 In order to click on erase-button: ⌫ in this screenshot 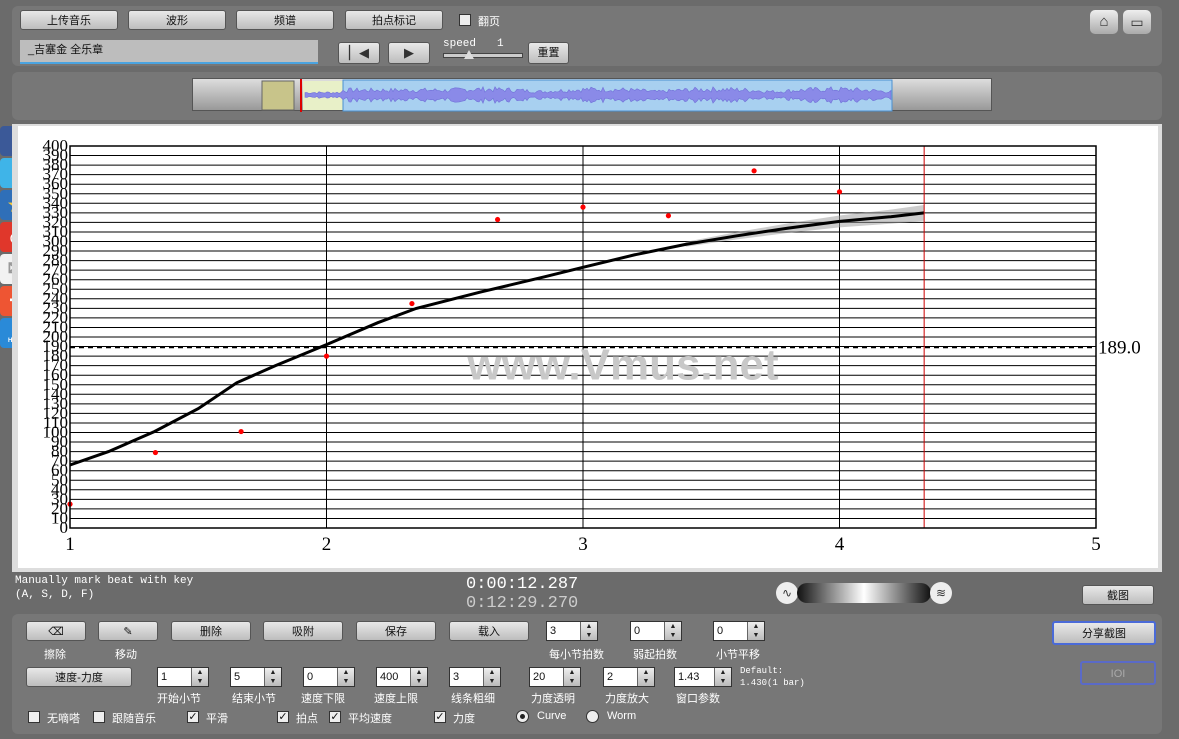, I will do `click(56, 631)`.